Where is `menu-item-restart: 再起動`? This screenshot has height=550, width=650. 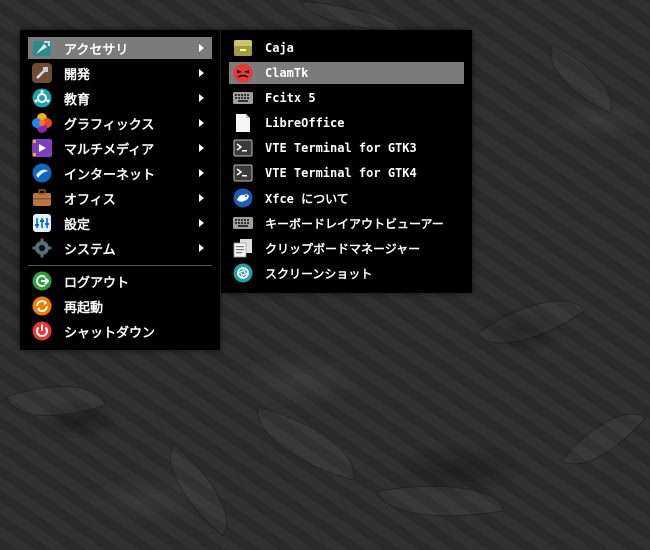 menu-item-restart: 再起動 is located at coordinates (120, 306).